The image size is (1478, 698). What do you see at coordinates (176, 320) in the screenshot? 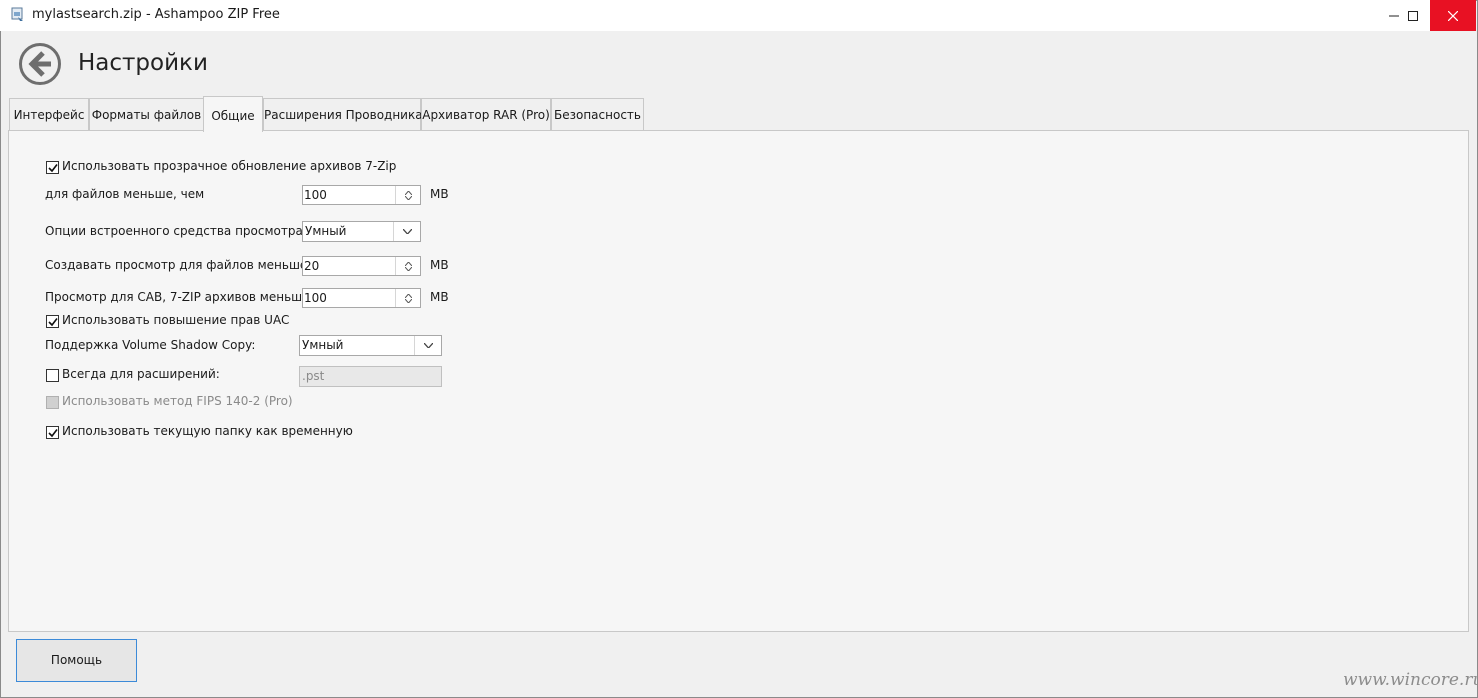
I see `uac-label: Использовать повышение прав UAC` at bounding box center [176, 320].